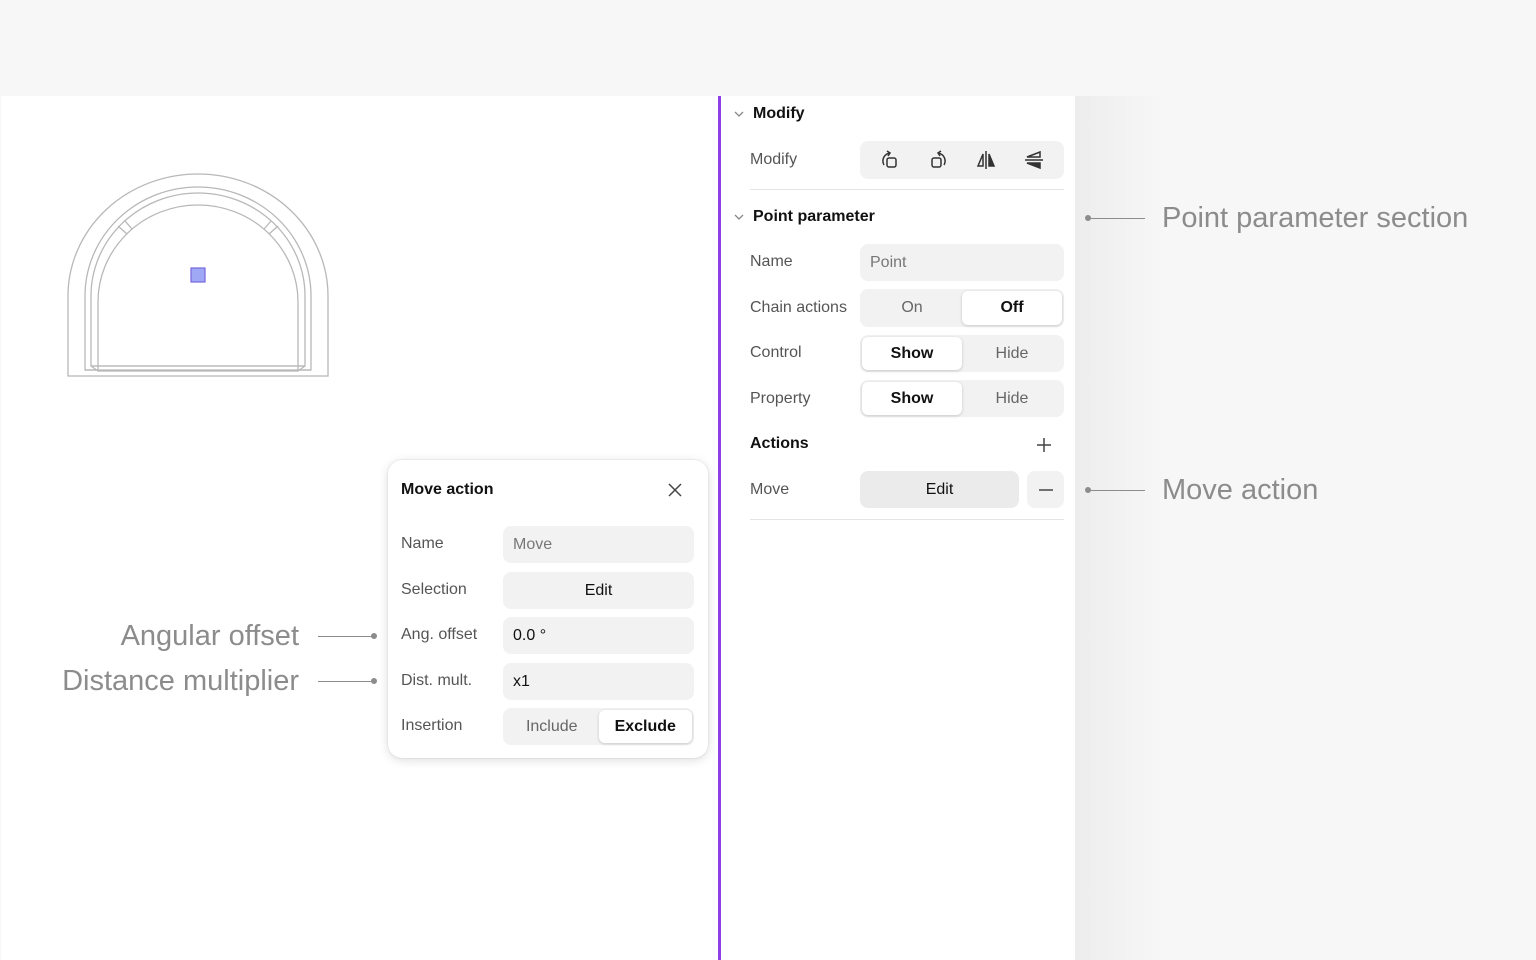 The width and height of the screenshot is (1536, 960). What do you see at coordinates (890, 160) in the screenshot?
I see `rotate-ccw-icon` at bounding box center [890, 160].